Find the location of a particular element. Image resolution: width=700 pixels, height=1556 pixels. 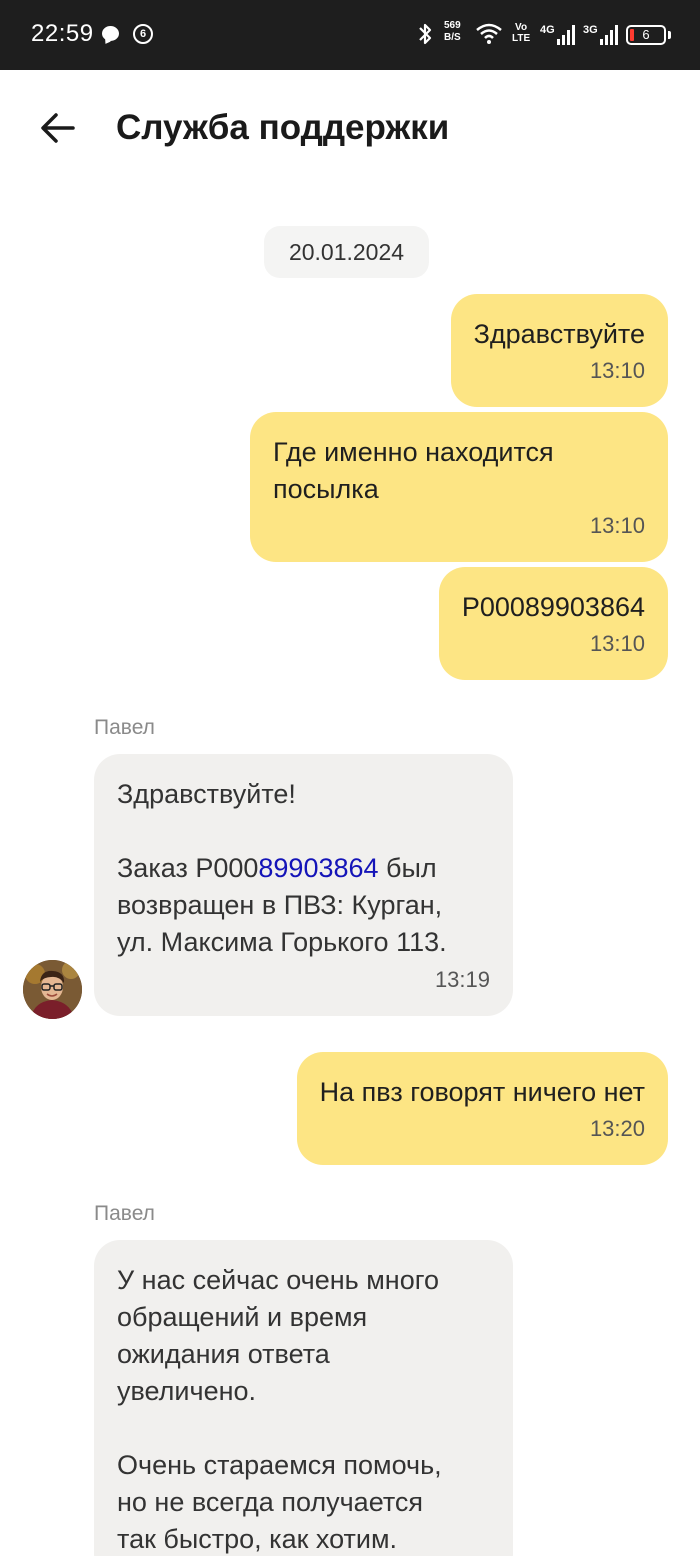

outgoing-message: Где именно находится посылка 13:10 is located at coordinates (459, 487).